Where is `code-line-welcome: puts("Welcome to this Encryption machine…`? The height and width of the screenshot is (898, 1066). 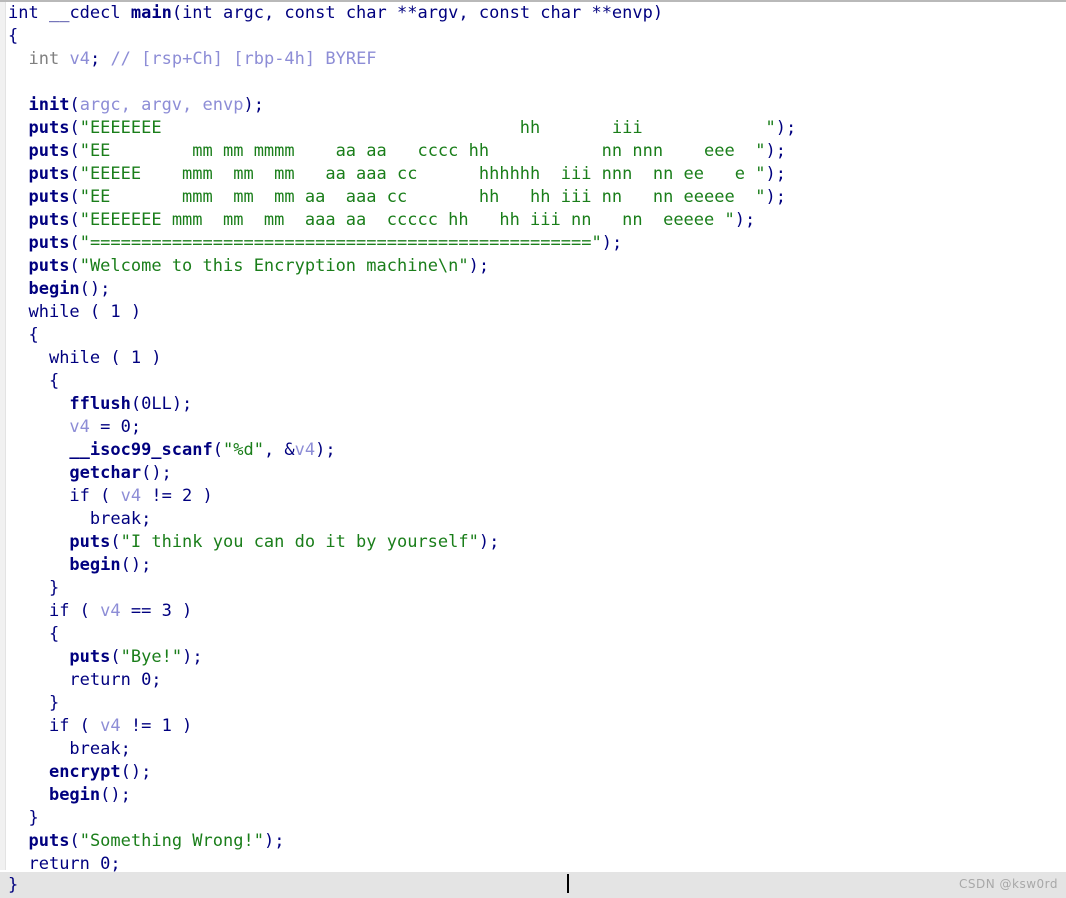
code-line-welcome: puts("Welcome to this Encryption machine… is located at coordinates (533, 266).